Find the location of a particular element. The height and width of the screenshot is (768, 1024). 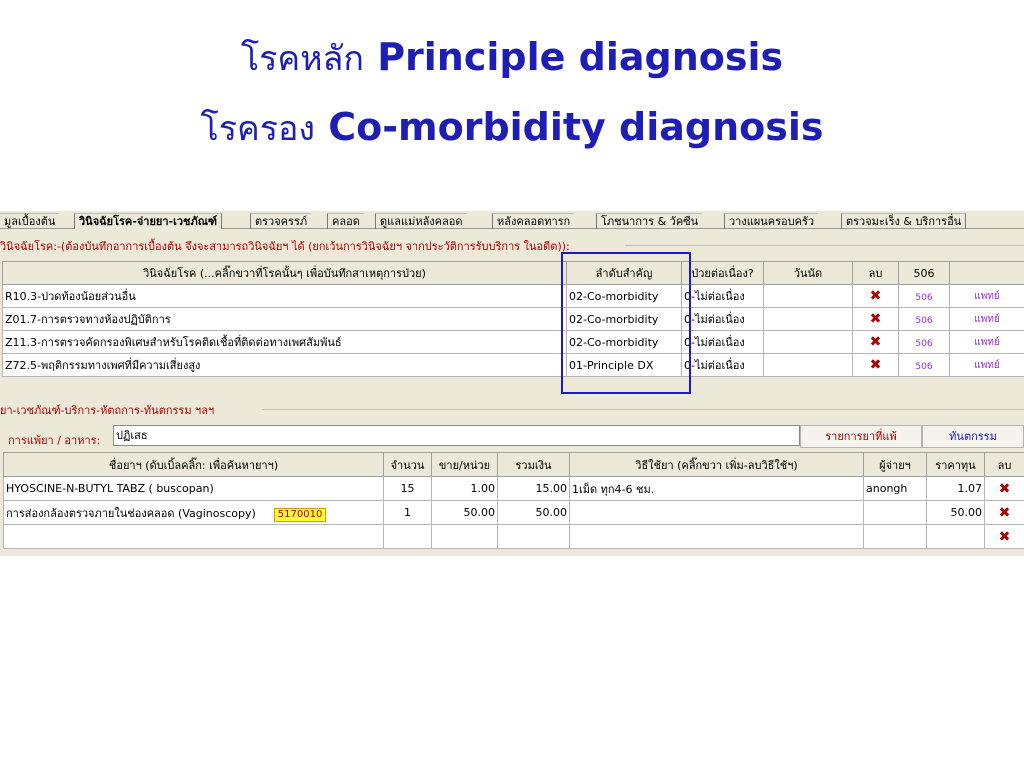

drug-name-cell is located at coordinates (193, 536).